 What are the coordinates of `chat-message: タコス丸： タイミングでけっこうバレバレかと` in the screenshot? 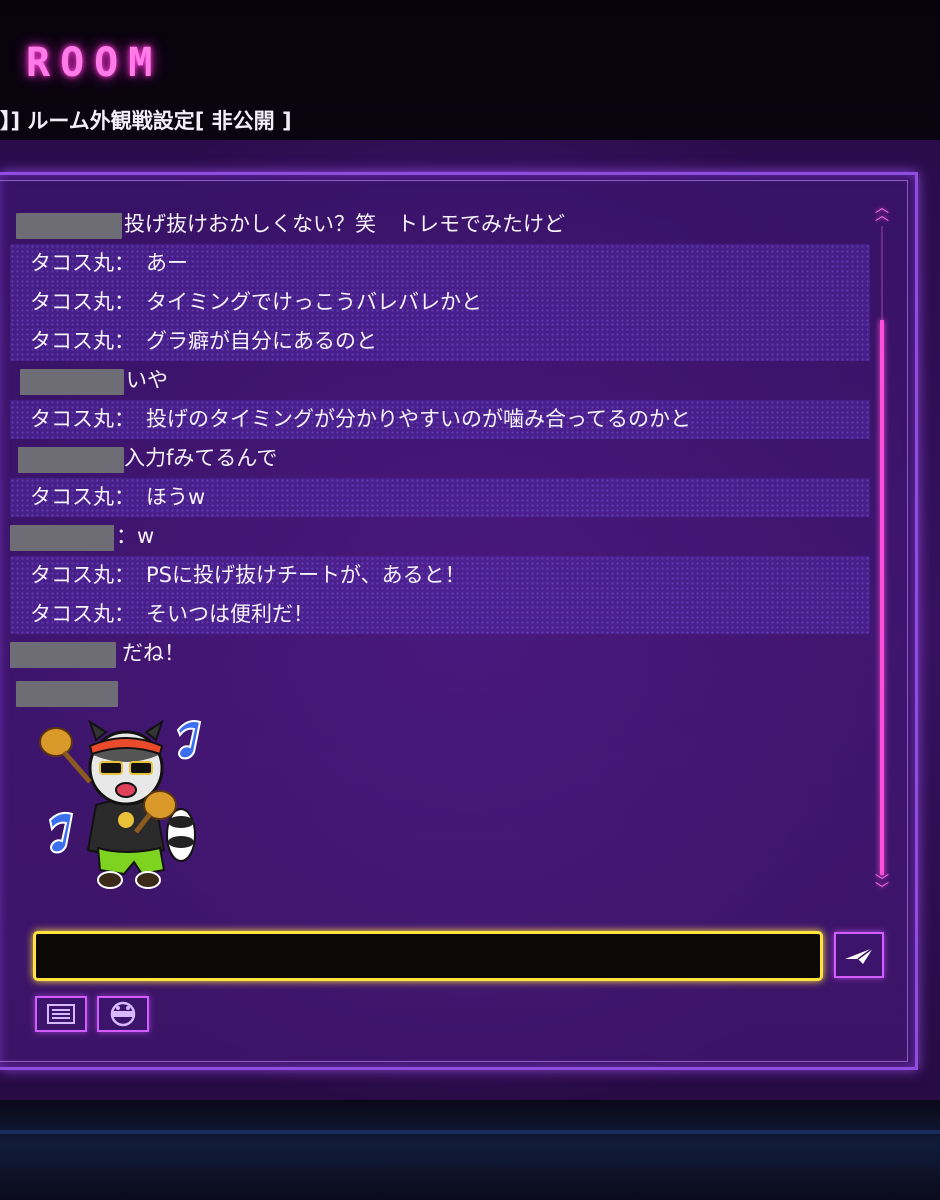 It's located at (440, 302).